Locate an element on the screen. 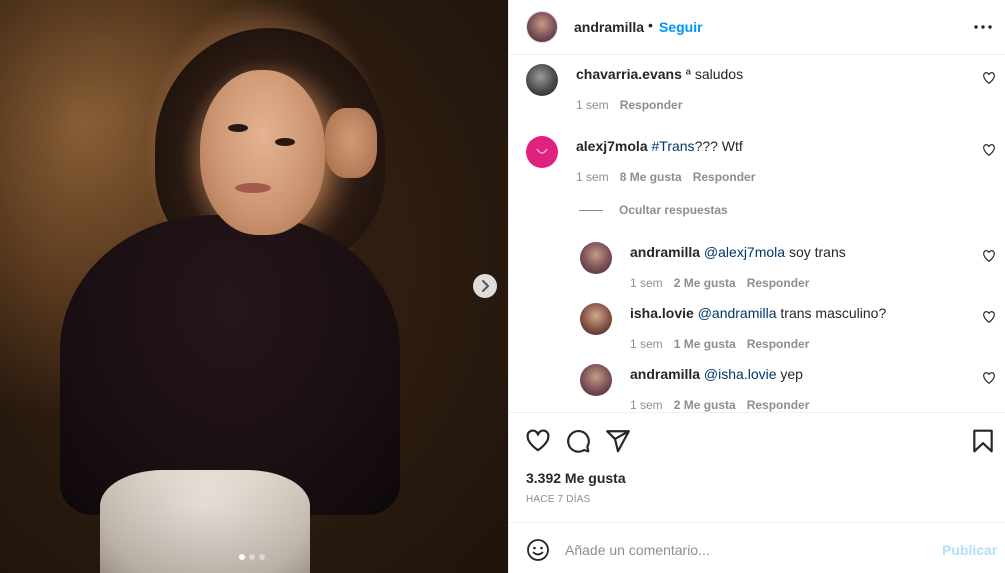  comment-body: yep is located at coordinates (789, 374).